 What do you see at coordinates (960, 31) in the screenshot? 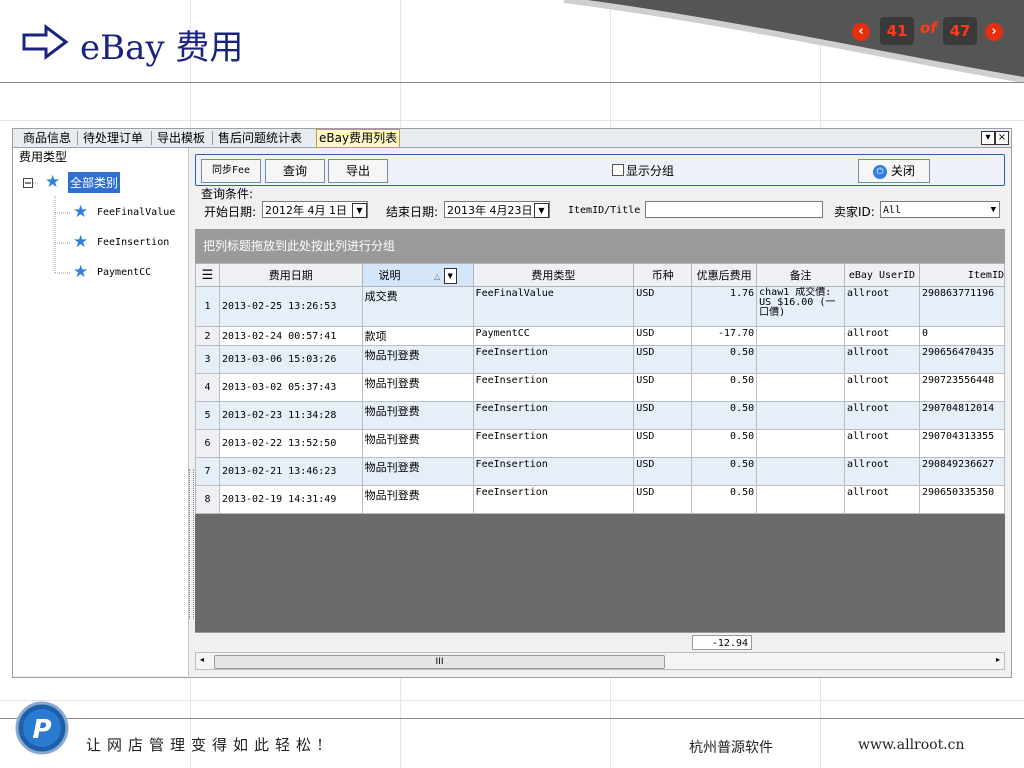
I see `total-pages: 47` at bounding box center [960, 31].